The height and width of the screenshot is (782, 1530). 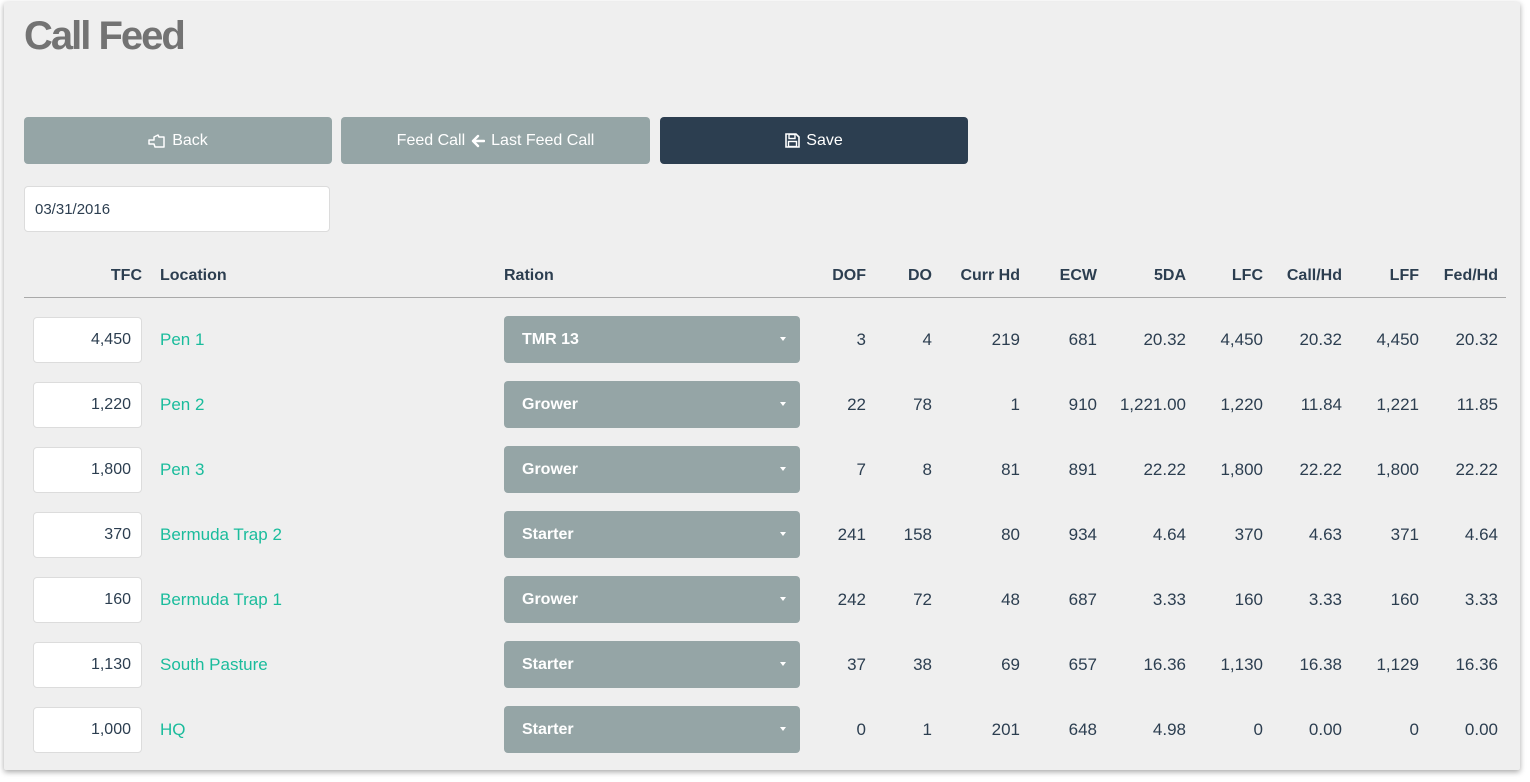 I want to click on call-hd-cell: 20.32, so click(x=1320, y=339).